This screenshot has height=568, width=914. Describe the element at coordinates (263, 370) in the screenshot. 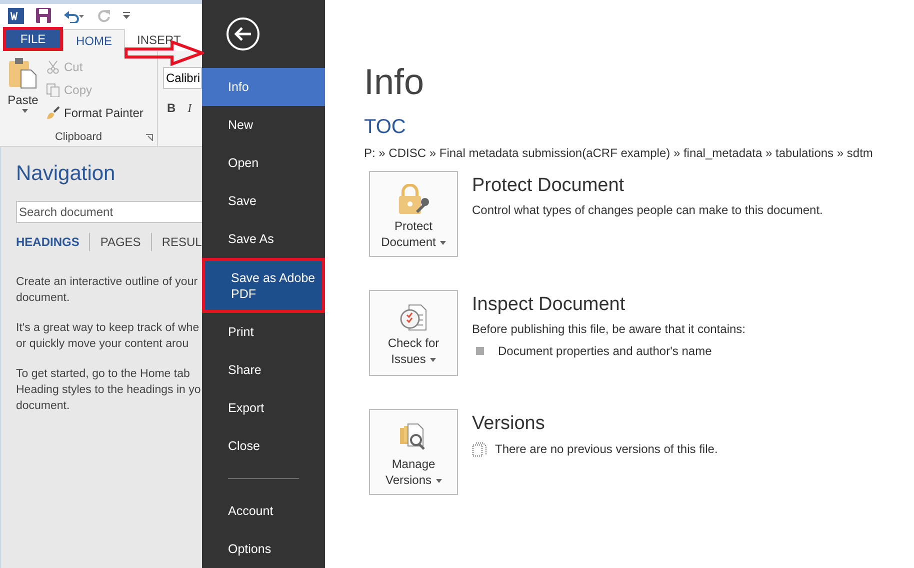

I see `backstage-menu-item: Share` at that location.